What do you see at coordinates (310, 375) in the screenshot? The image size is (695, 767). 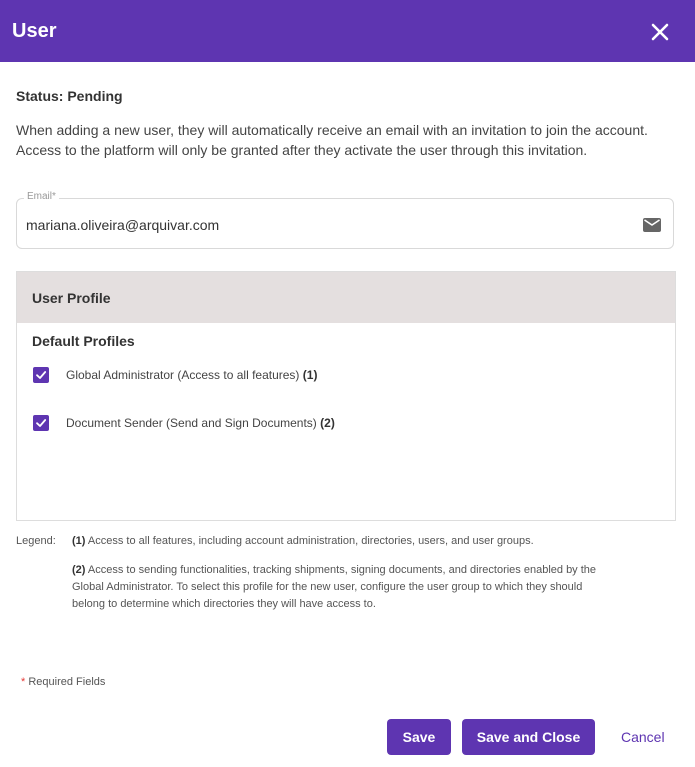 I see `profile-option-ref: (1)` at bounding box center [310, 375].